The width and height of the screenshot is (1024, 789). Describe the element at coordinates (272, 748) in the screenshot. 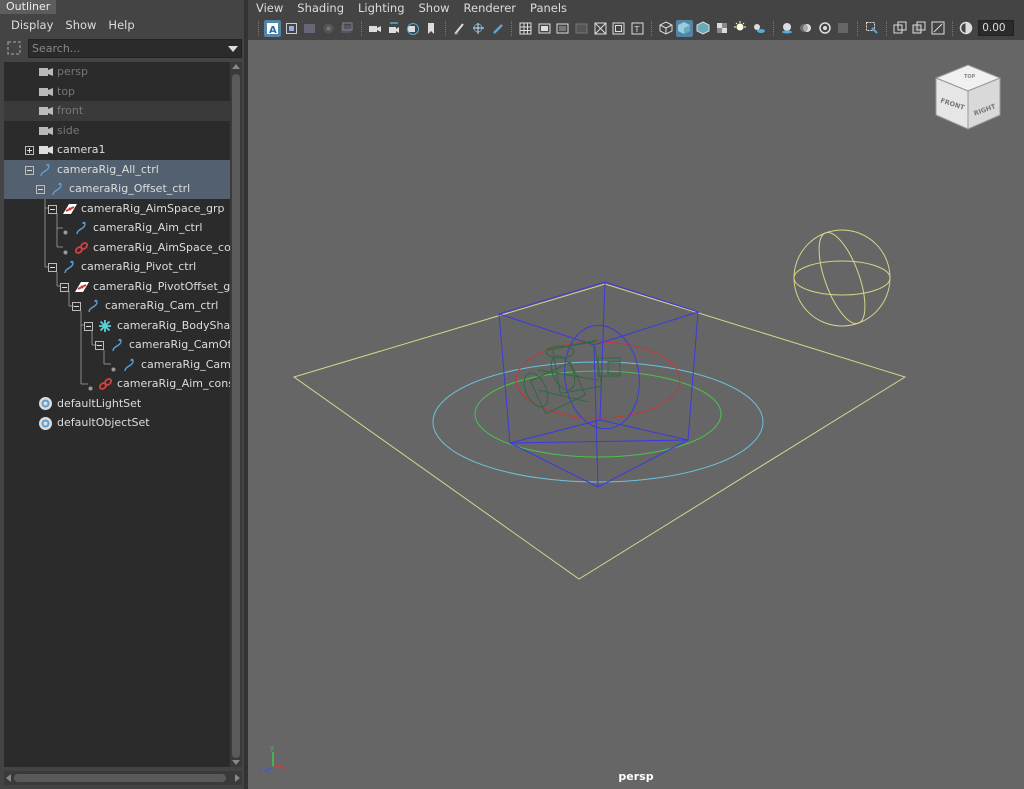

I see `axis-y-label: y` at that location.